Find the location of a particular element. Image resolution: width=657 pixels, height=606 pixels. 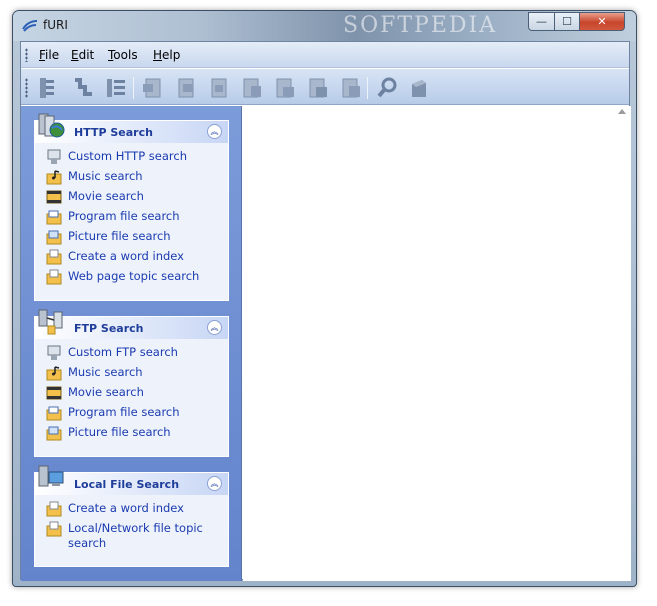

minimize-icon: — is located at coordinates (541, 21).